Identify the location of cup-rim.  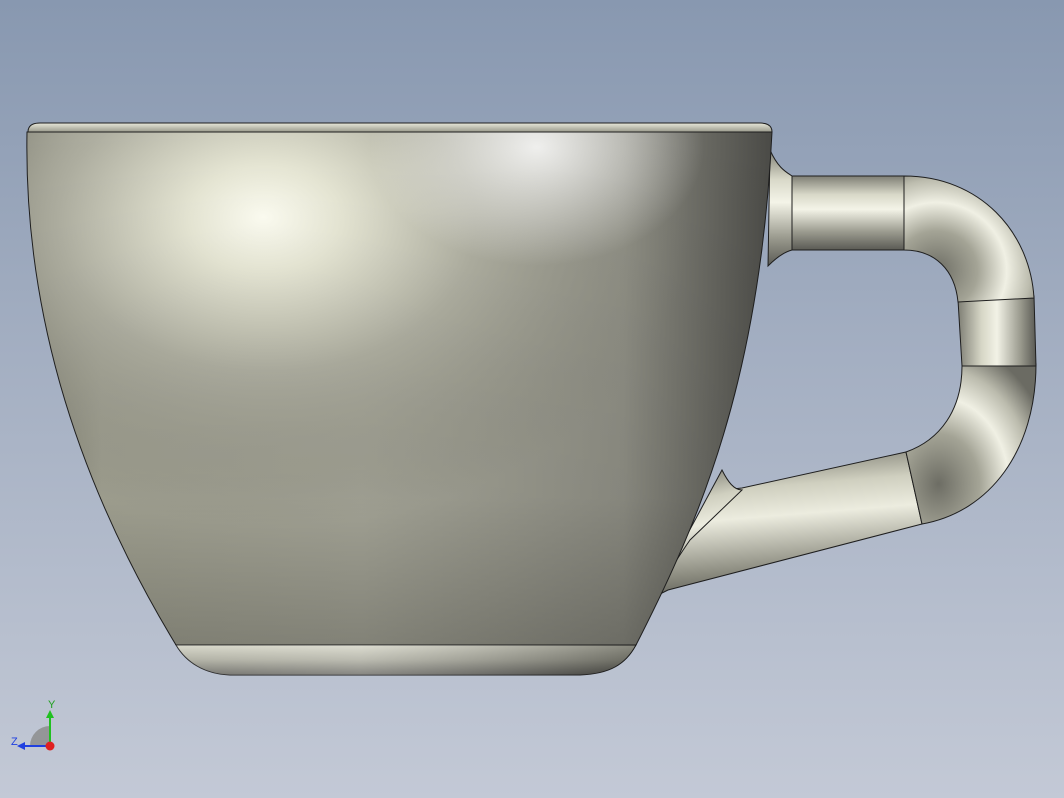
(400, 127).